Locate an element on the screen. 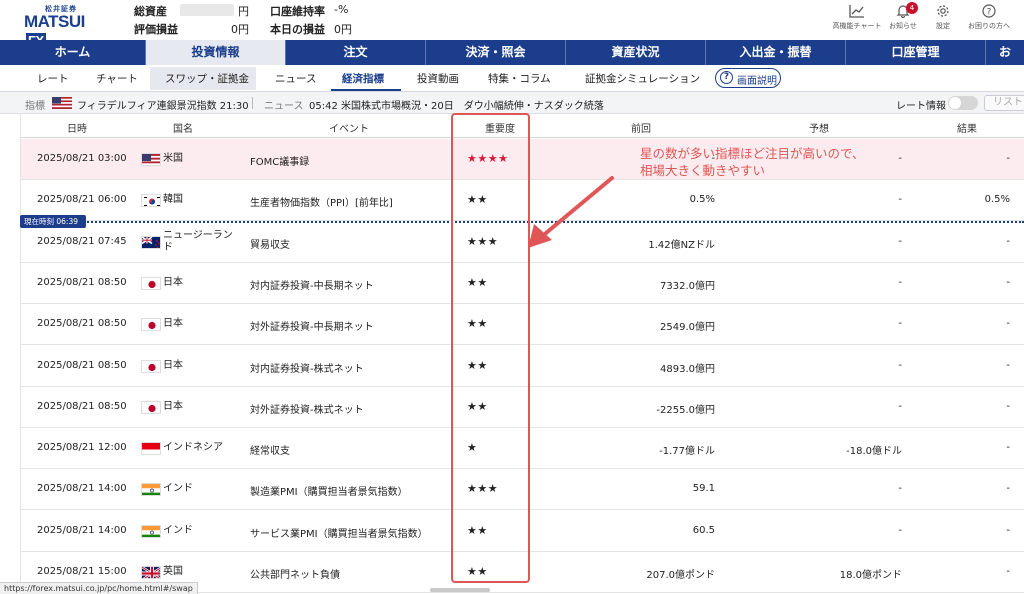  in-flag-icon is located at coordinates (151, 531).